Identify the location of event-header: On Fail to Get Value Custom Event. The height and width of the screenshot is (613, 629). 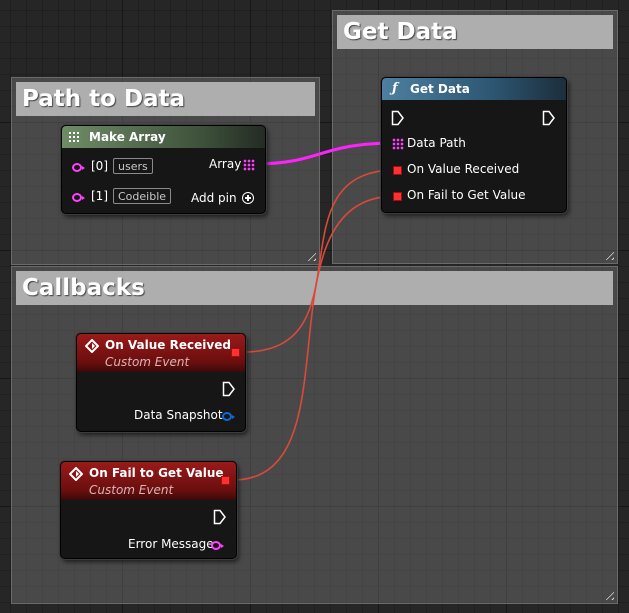
(148, 481).